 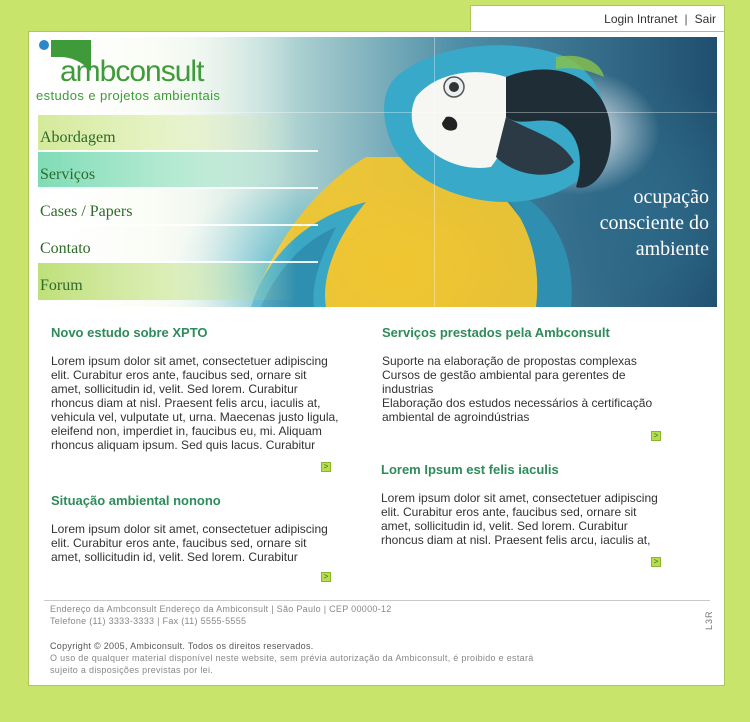 I want to click on nav-item-label: Forum, so click(x=61, y=285).